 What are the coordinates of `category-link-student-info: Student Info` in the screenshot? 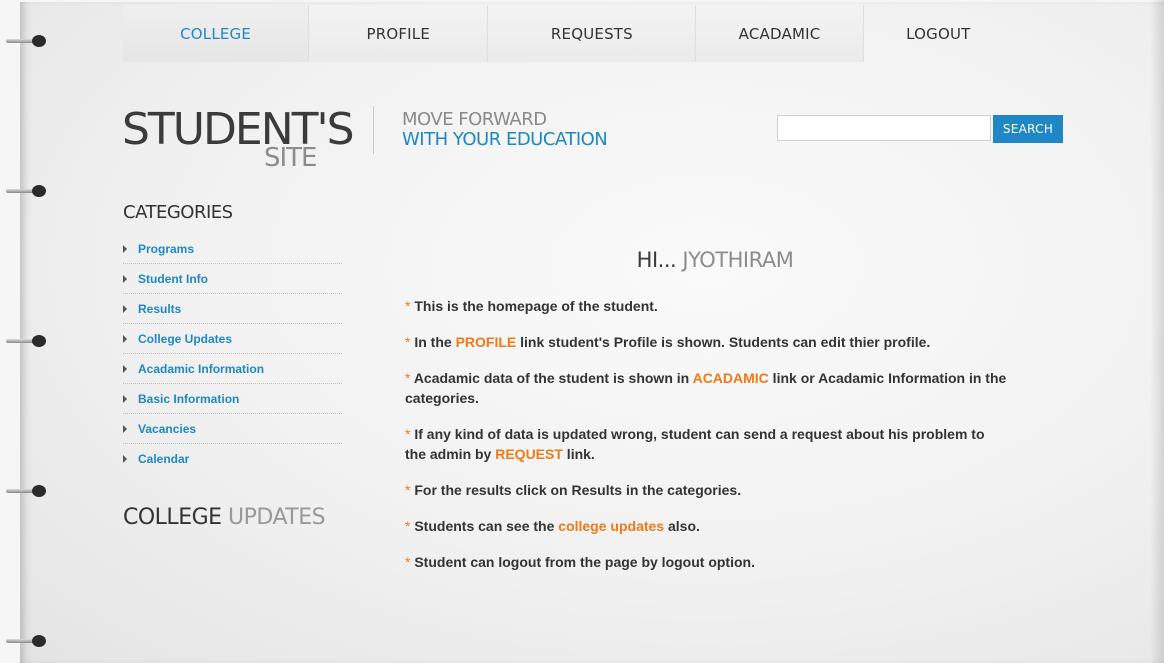 It's located at (173, 279).